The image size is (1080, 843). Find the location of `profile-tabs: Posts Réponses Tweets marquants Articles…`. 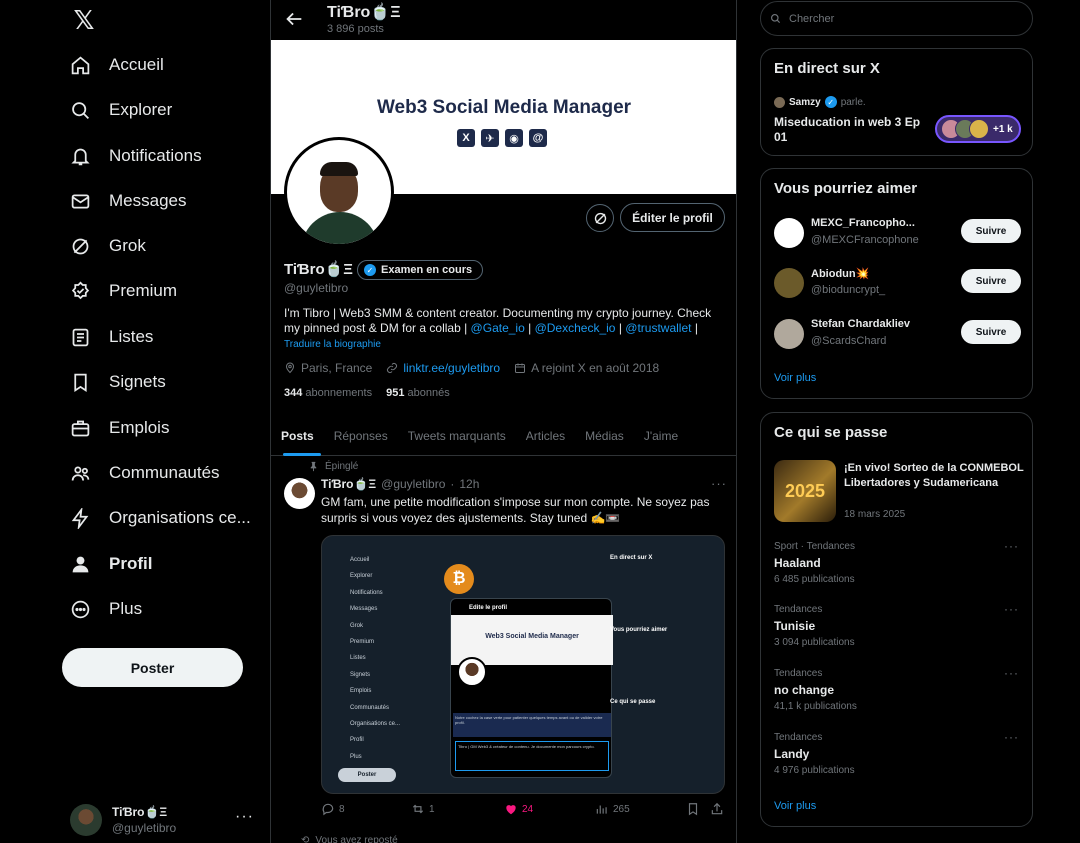

profile-tabs: Posts Réponses Tweets marquants Articles… is located at coordinates (503, 436).